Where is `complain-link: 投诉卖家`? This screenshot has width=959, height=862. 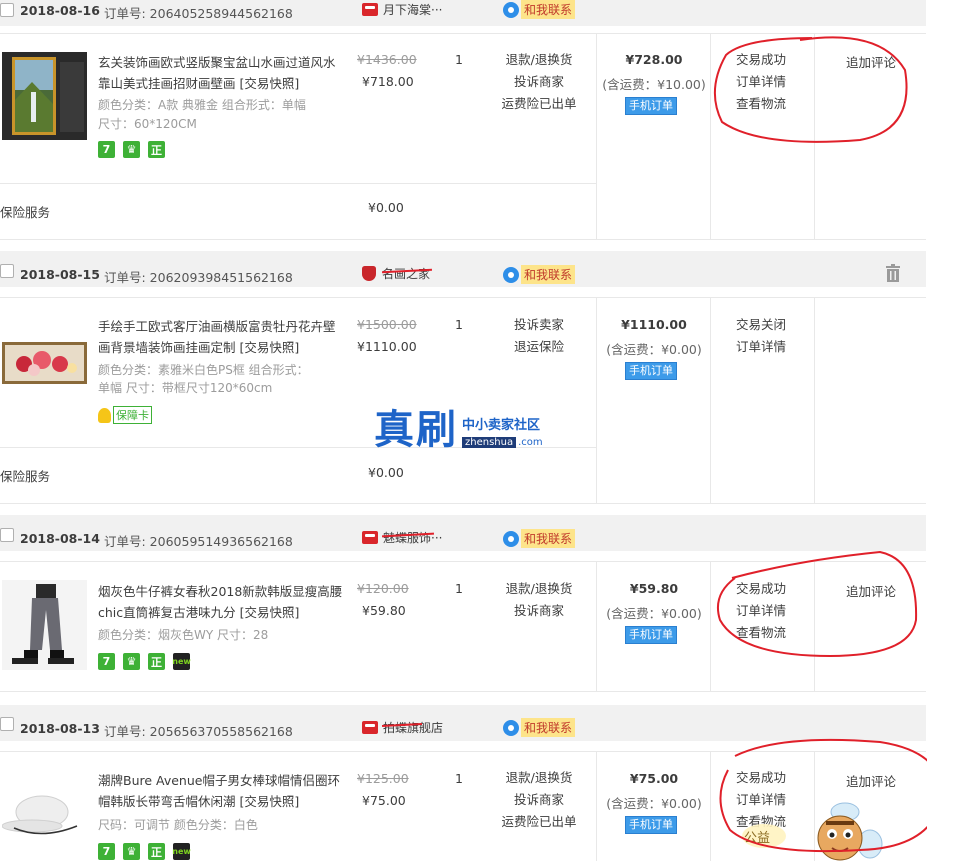
complain-link: 投诉卖家 is located at coordinates (539, 325).